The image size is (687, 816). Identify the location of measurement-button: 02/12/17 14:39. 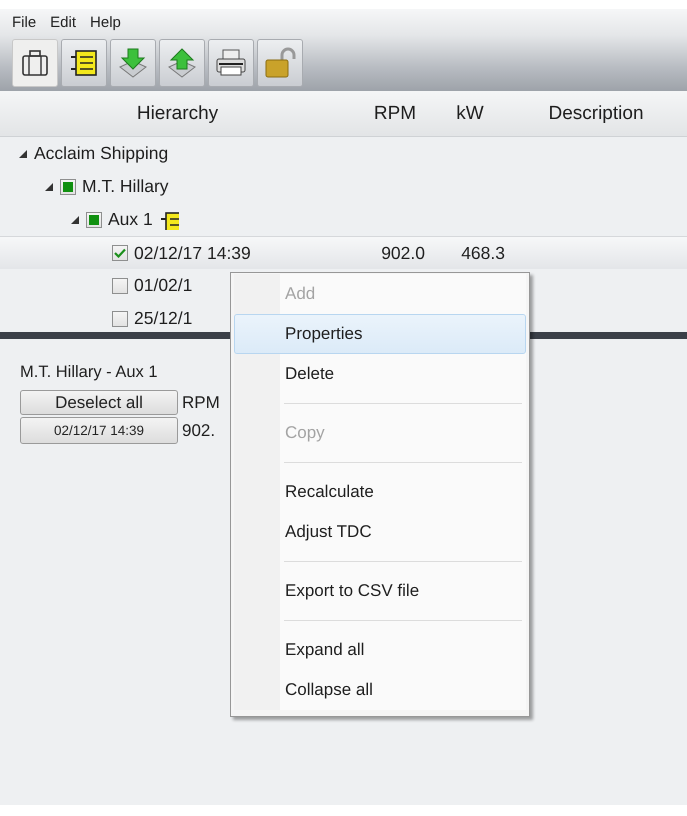
(99, 430).